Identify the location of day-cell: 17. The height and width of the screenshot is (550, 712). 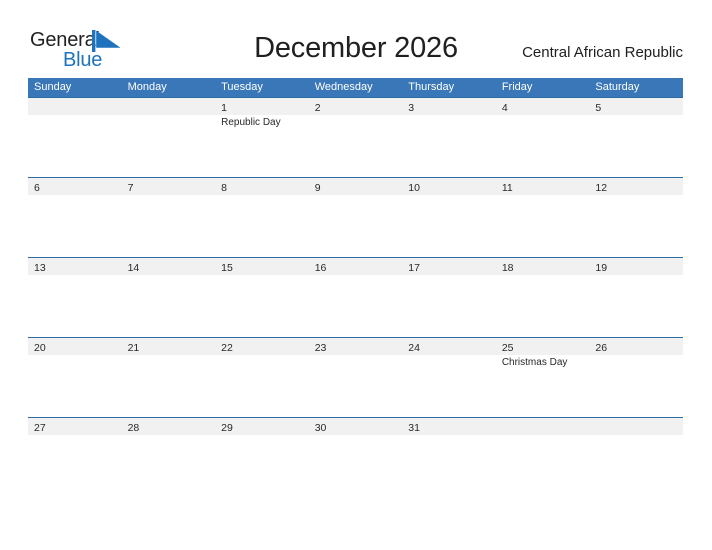
(449, 266).